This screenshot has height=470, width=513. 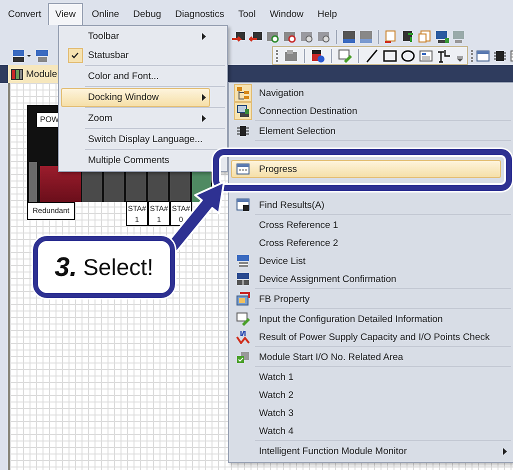 What do you see at coordinates (318, 55) in the screenshot?
I see `module-info-icon` at bounding box center [318, 55].